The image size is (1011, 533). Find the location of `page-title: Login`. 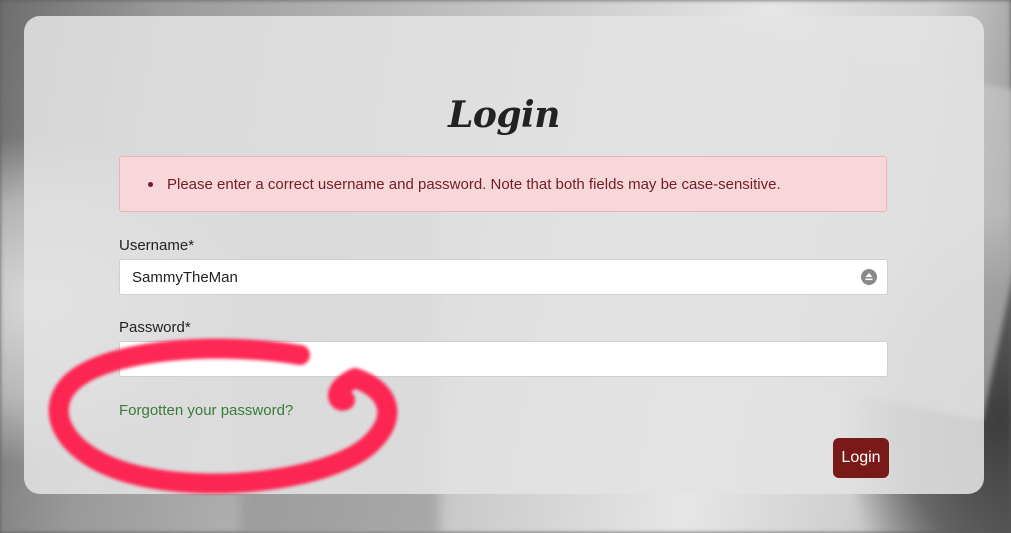

page-title: Login is located at coordinates (504, 115).